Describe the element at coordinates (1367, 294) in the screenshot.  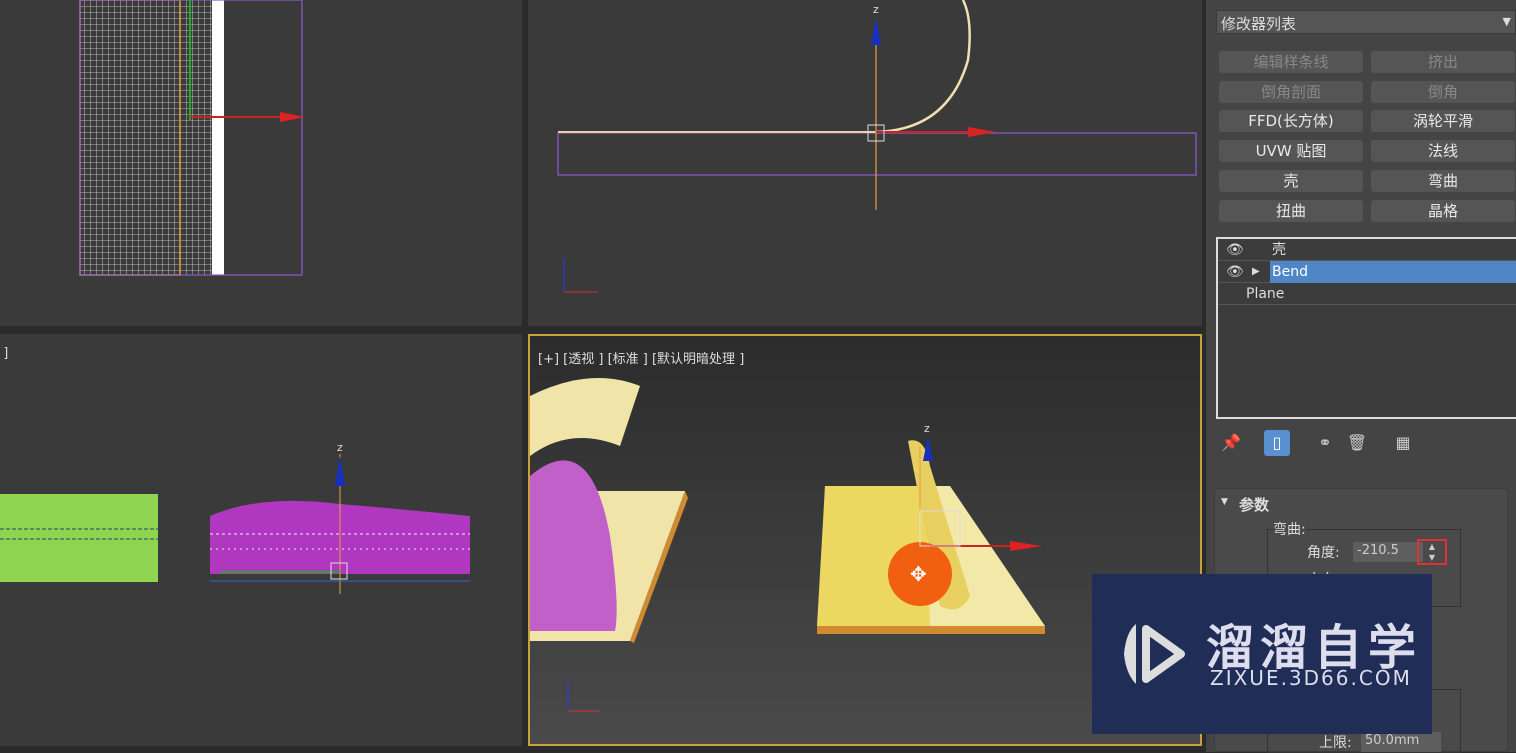
I see `stack-item-plane: Plane` at that location.